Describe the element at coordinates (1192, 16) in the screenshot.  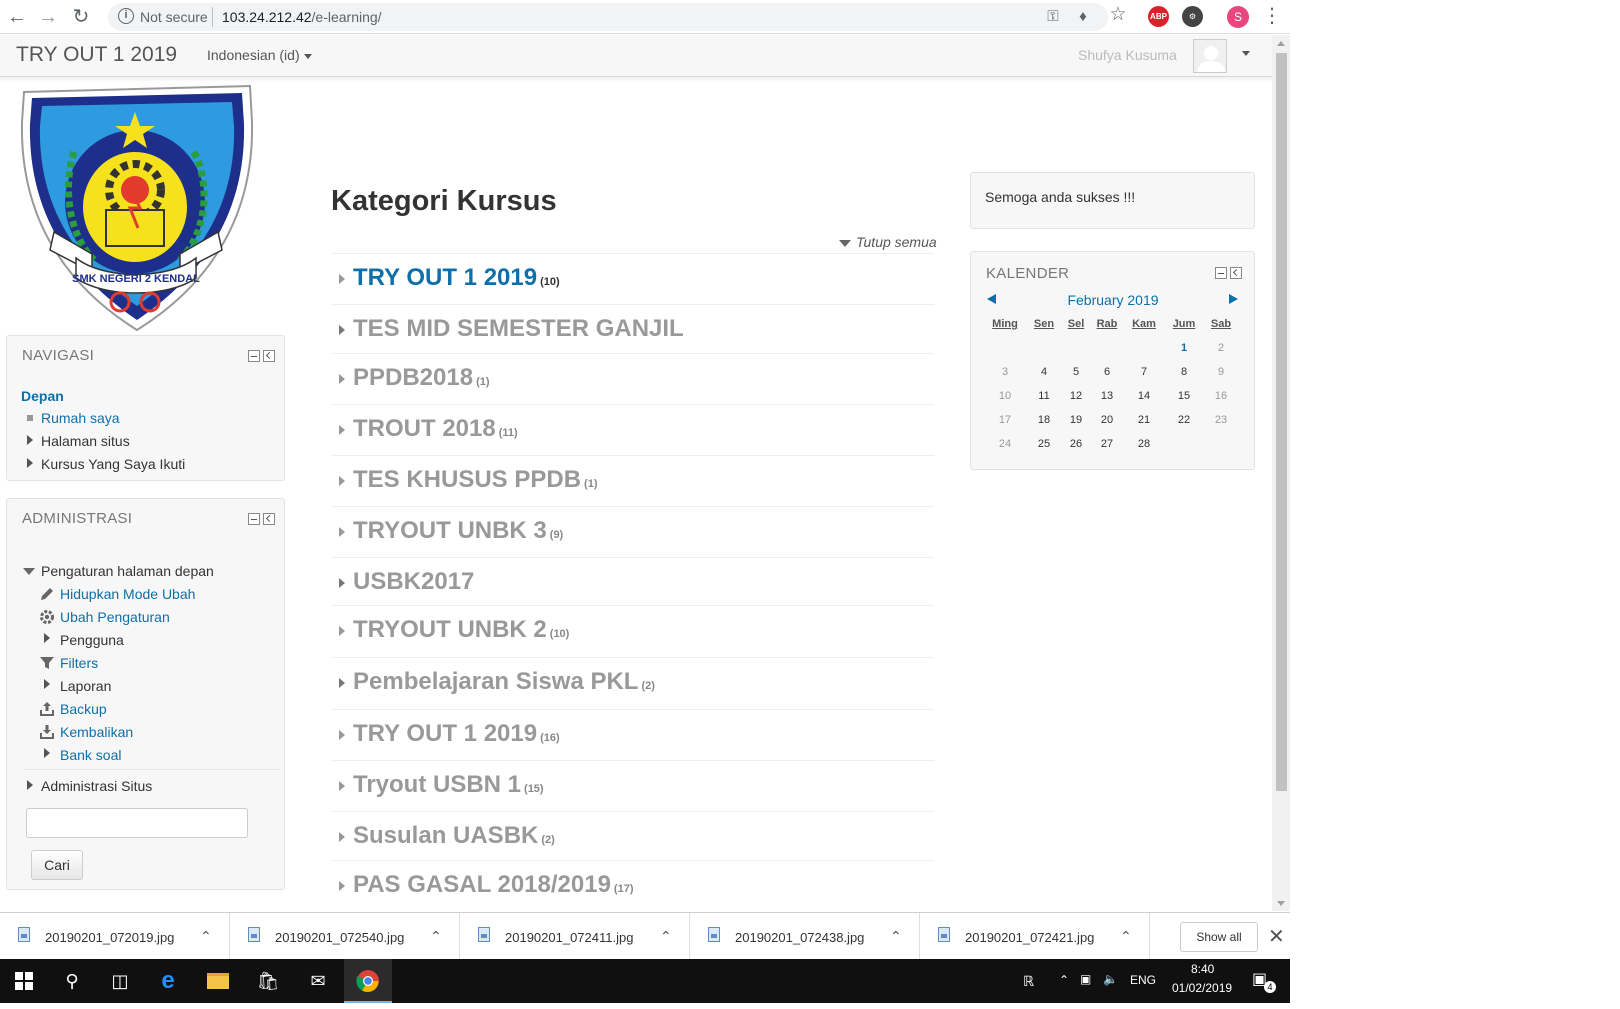
I see `extension-icon: ⚙` at that location.